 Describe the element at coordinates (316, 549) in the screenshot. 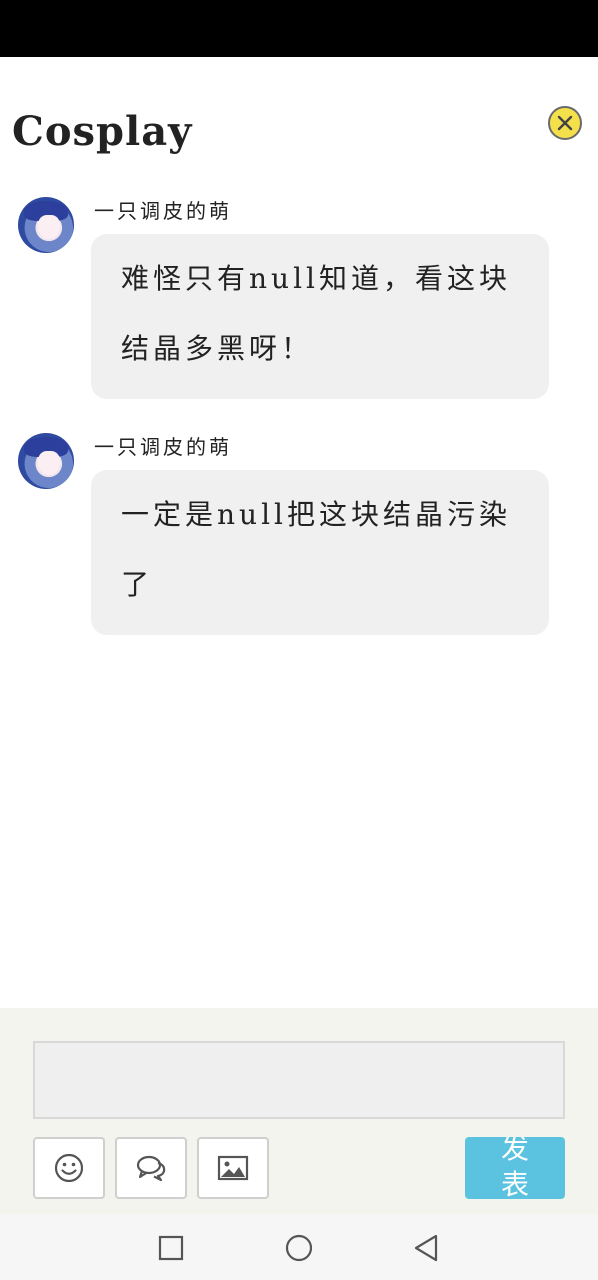

I see `message-text: 一定是null把这块结晶污染了` at that location.